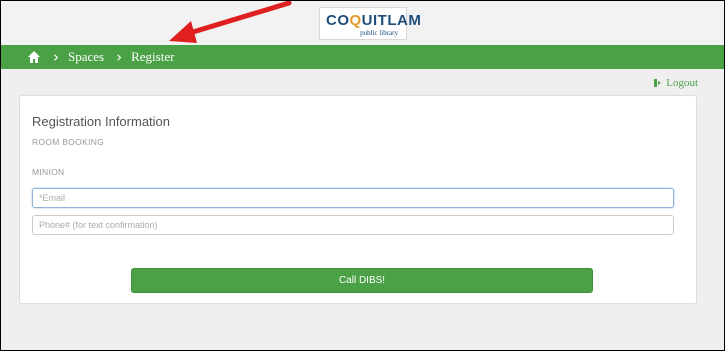 The width and height of the screenshot is (725, 351). Describe the element at coordinates (68, 142) in the screenshot. I see `booking-type-label: ROOM BOOKING` at that location.